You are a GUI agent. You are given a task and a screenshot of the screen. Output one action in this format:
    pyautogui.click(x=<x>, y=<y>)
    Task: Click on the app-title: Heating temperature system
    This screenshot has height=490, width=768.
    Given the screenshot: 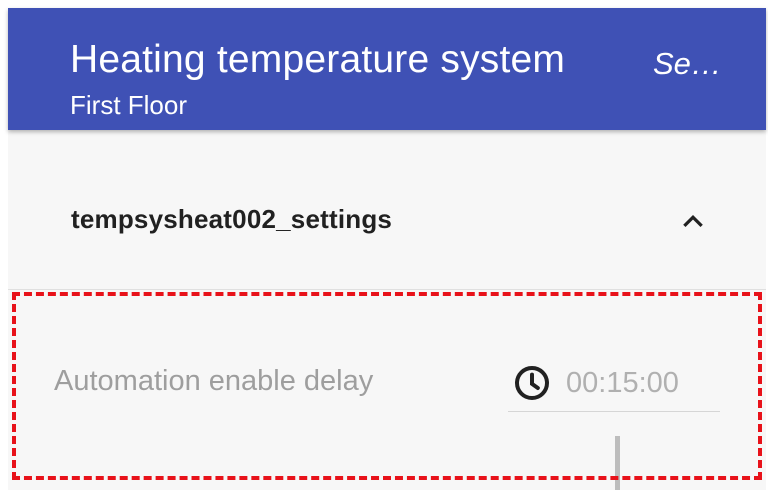 What is the action you would take?
    pyautogui.click(x=318, y=59)
    